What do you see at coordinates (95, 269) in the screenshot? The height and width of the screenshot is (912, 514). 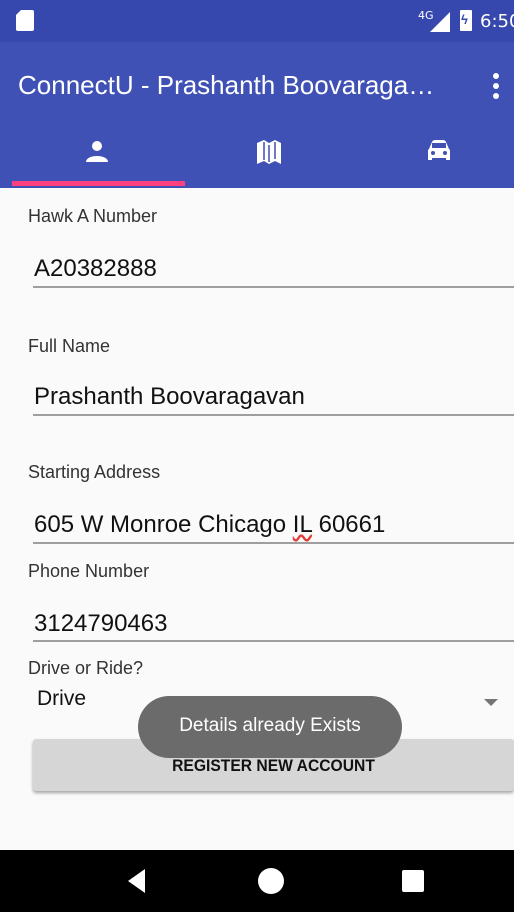 I see `hawk-number-field: A20382888` at bounding box center [95, 269].